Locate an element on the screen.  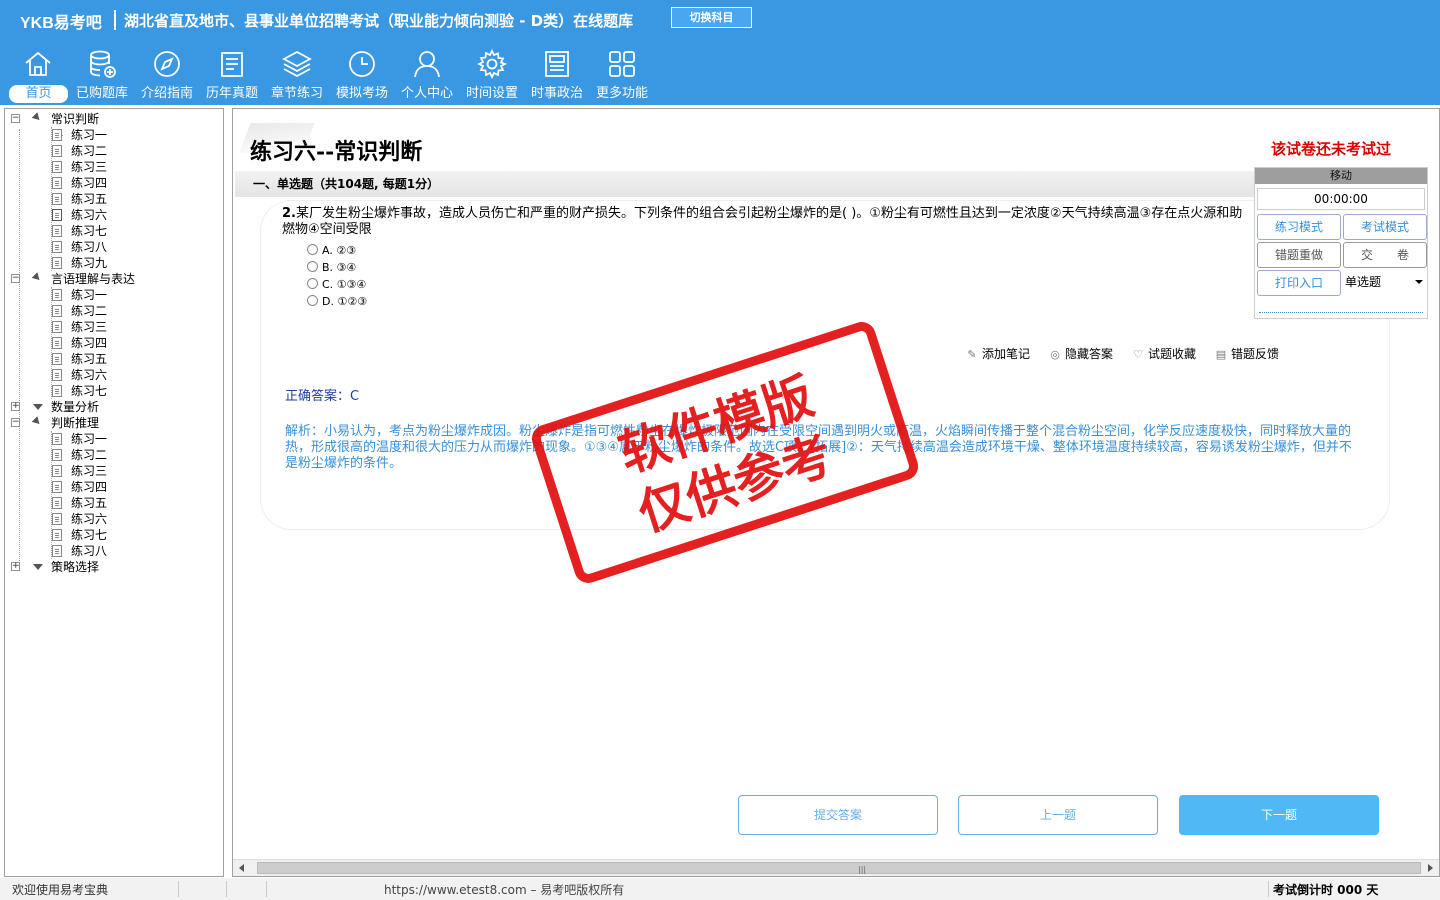
toolbar-home: 首页 is located at coordinates (38, 75).